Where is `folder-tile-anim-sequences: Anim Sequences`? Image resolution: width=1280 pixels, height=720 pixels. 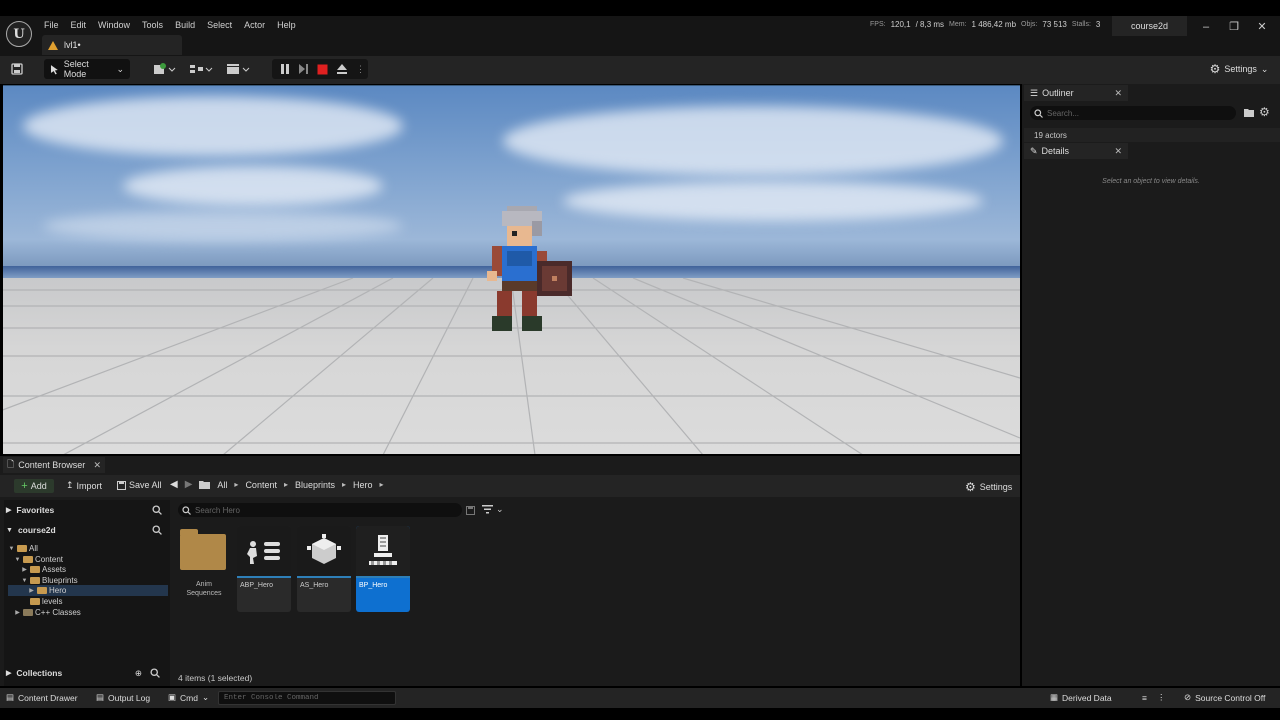 folder-tile-anim-sequences: Anim Sequences is located at coordinates (204, 564).